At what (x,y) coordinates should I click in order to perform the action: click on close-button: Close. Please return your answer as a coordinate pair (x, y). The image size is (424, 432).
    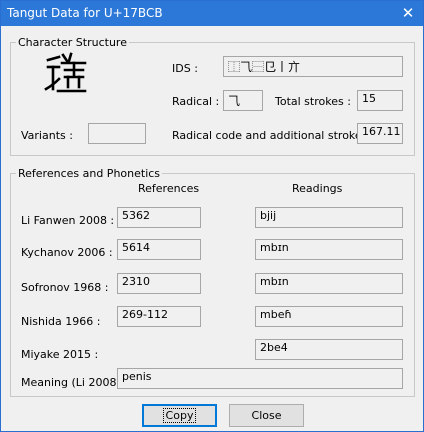
    Looking at the image, I should click on (266, 415).